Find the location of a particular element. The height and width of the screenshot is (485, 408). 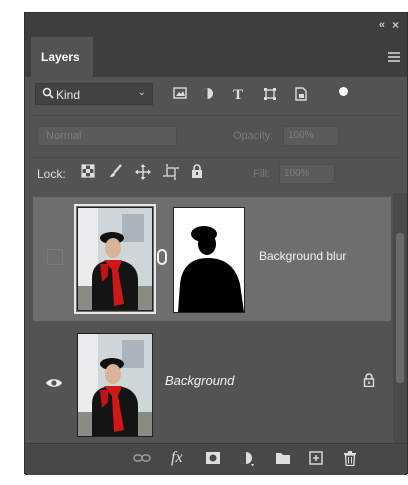

bottom-toolbar: fx is located at coordinates (216, 459).